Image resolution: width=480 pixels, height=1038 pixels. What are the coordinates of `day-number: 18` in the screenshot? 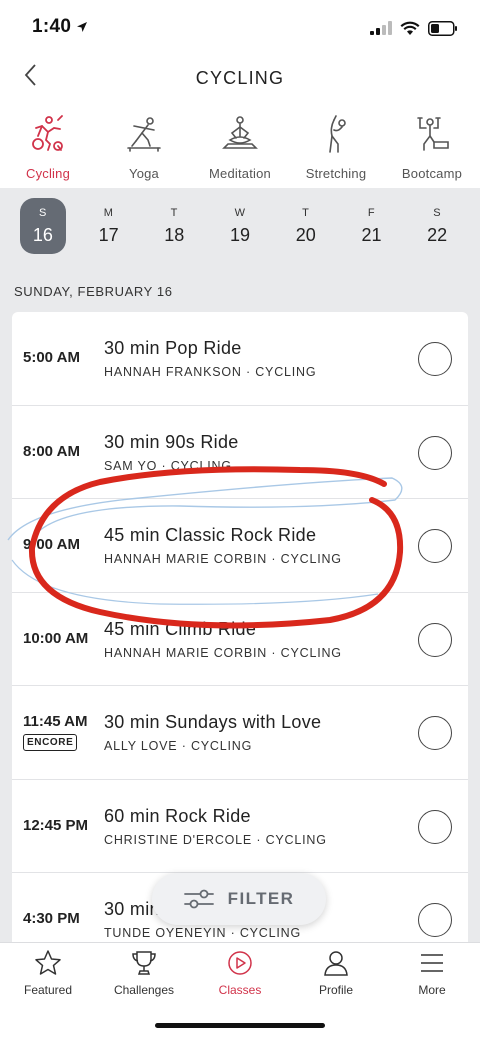 It's located at (174, 234).